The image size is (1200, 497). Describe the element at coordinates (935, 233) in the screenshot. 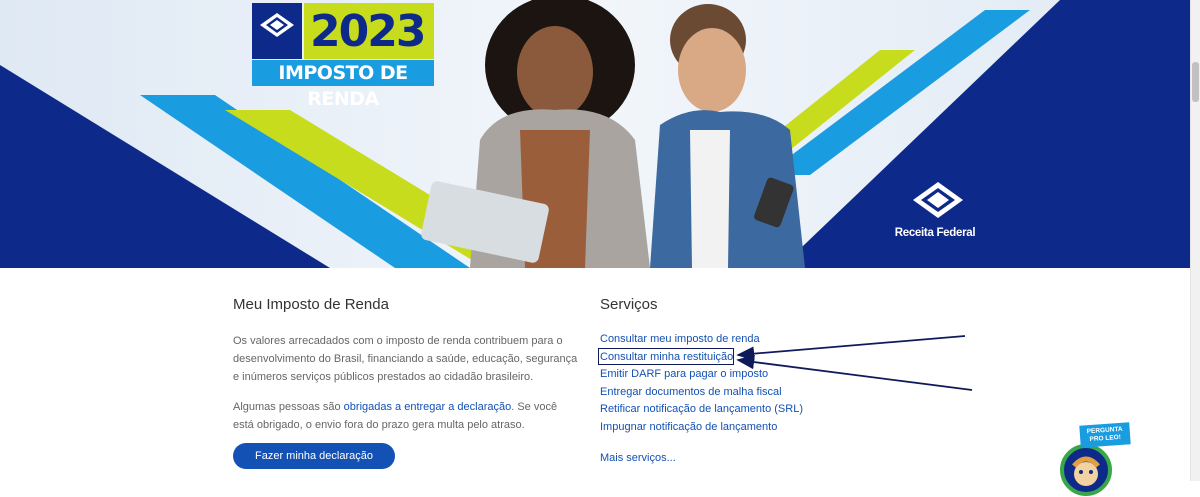

I see `receita-federal-label: Receita Federal` at that location.